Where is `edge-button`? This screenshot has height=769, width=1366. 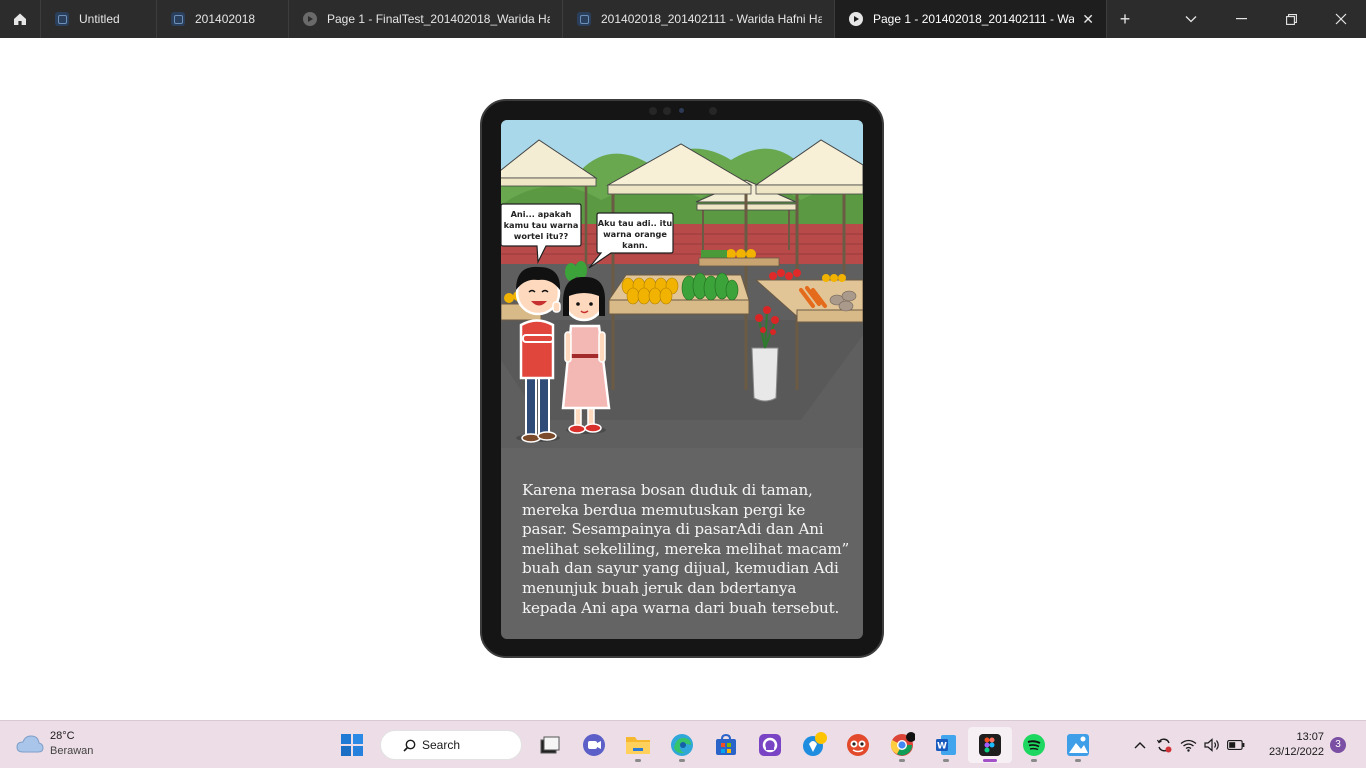
edge-button is located at coordinates (682, 745).